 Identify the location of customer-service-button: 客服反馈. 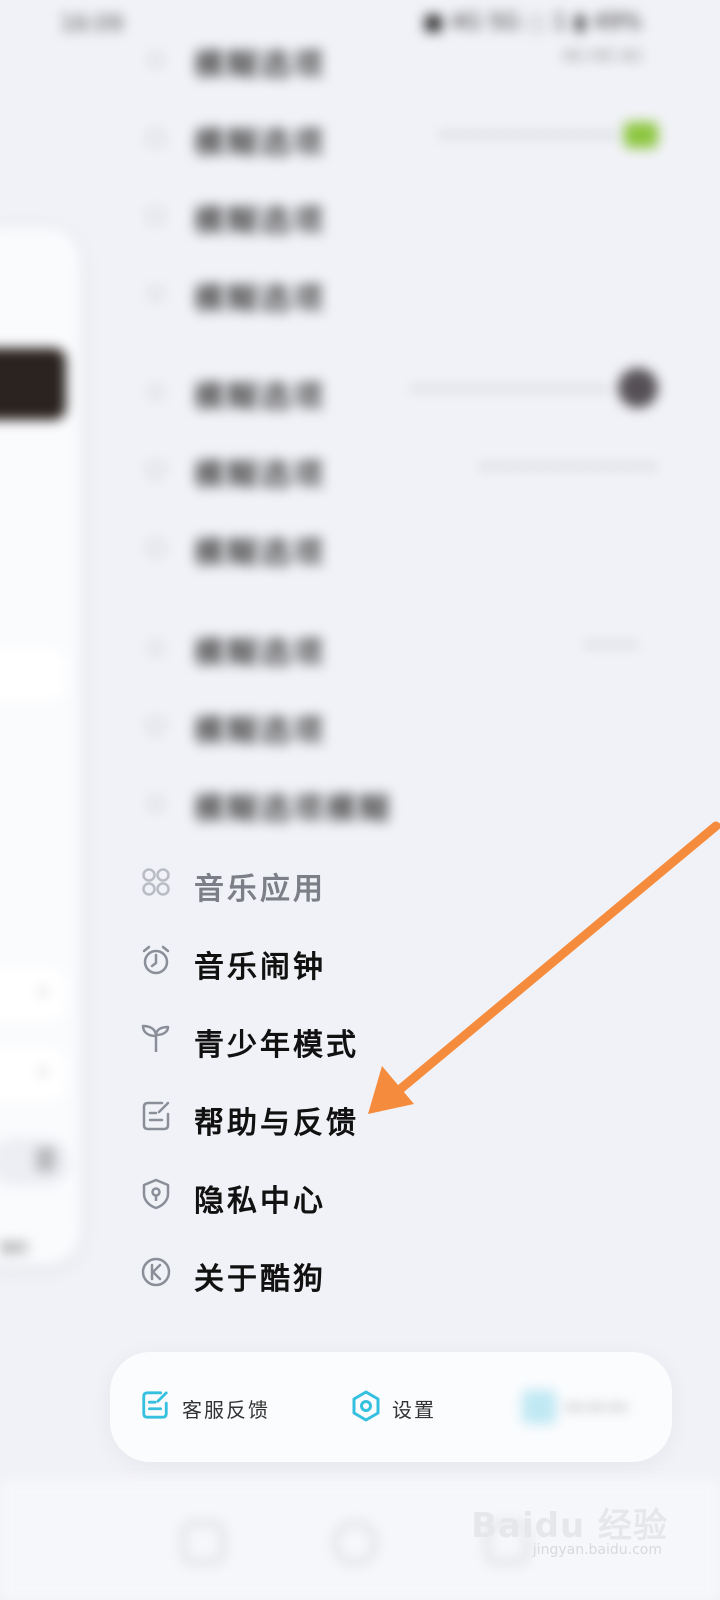
(210, 1407).